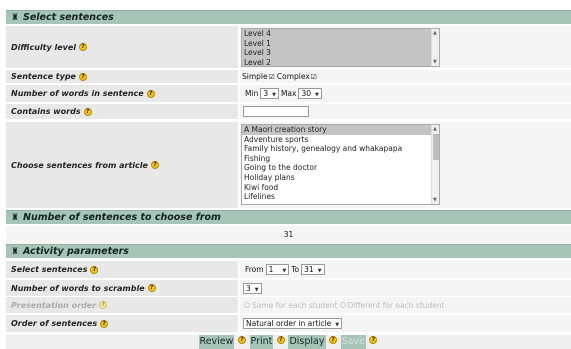 The image size is (571, 349). Describe the element at coordinates (340, 140) in the screenshot. I see `article-option: Adventure sports` at that location.